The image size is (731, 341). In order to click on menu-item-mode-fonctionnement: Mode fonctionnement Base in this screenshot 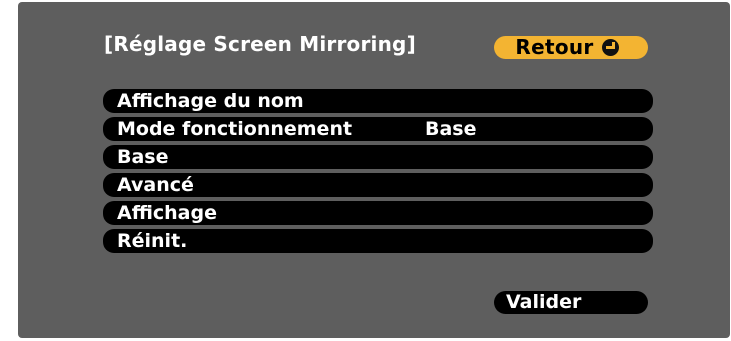, I will do `click(378, 129)`.